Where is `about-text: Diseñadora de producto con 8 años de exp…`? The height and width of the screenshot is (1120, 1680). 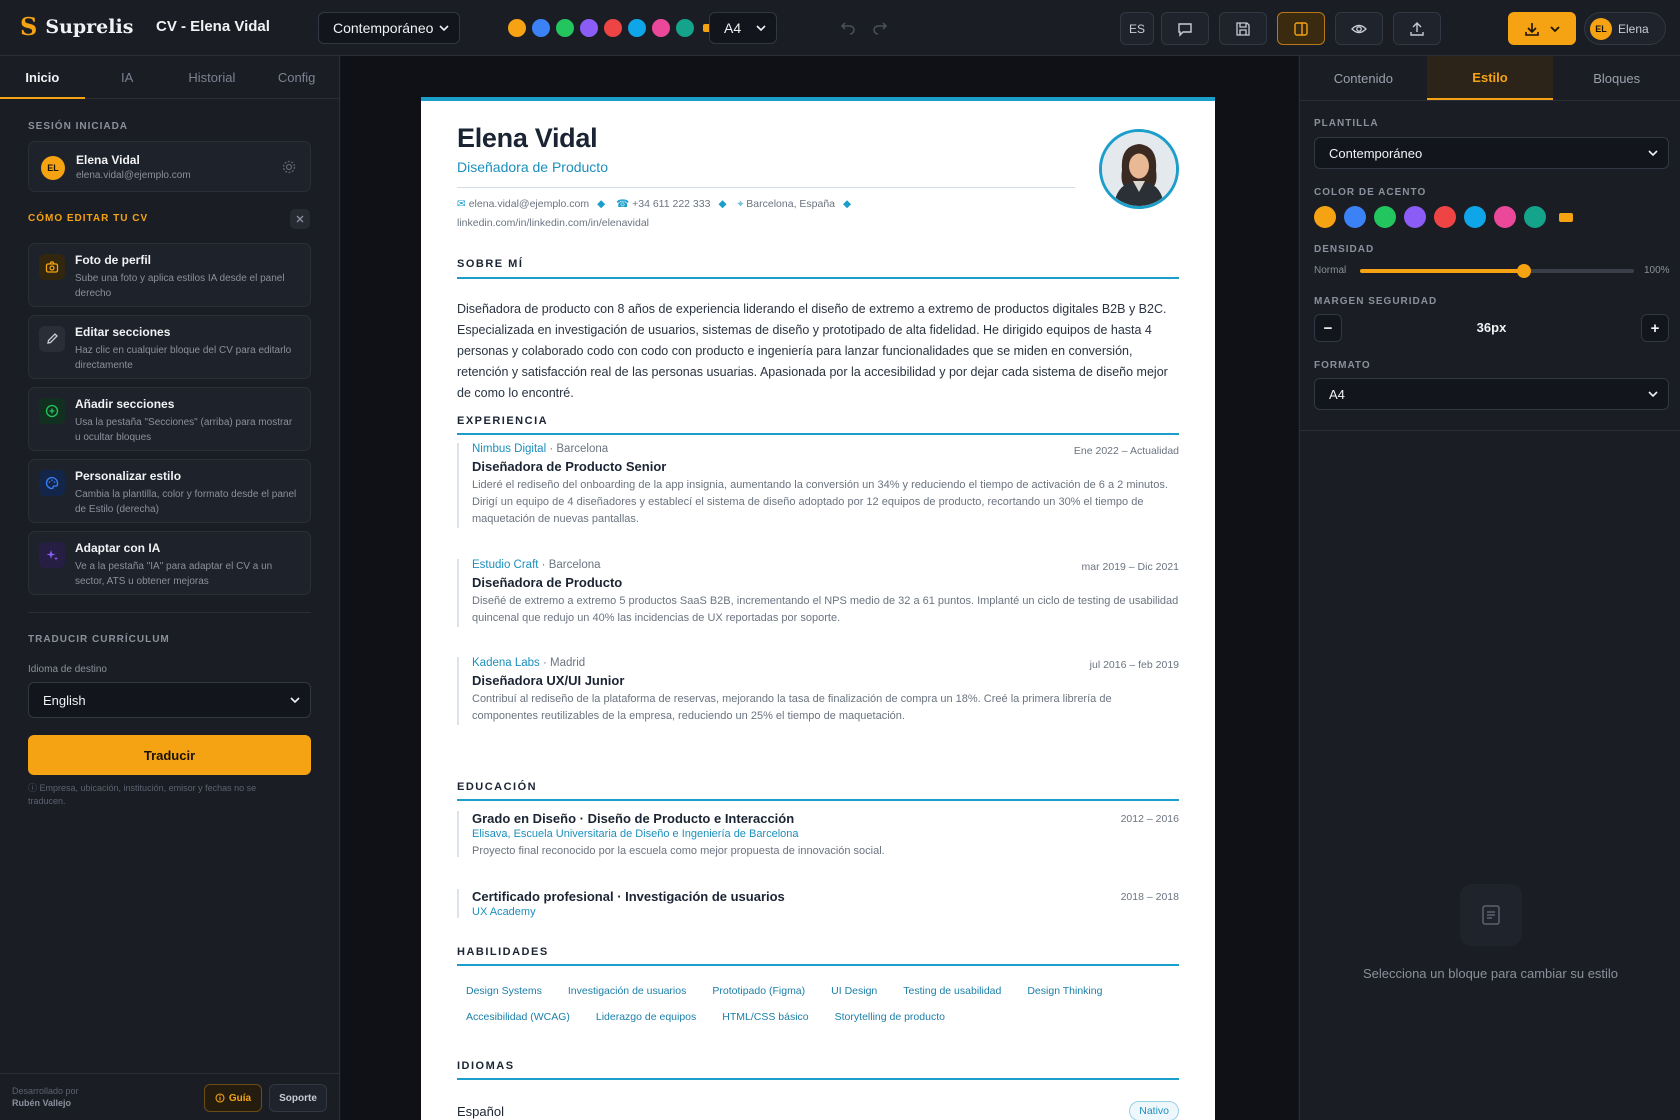
about-text: Diseñadora de producto con 8 años de exp… is located at coordinates (819, 351).